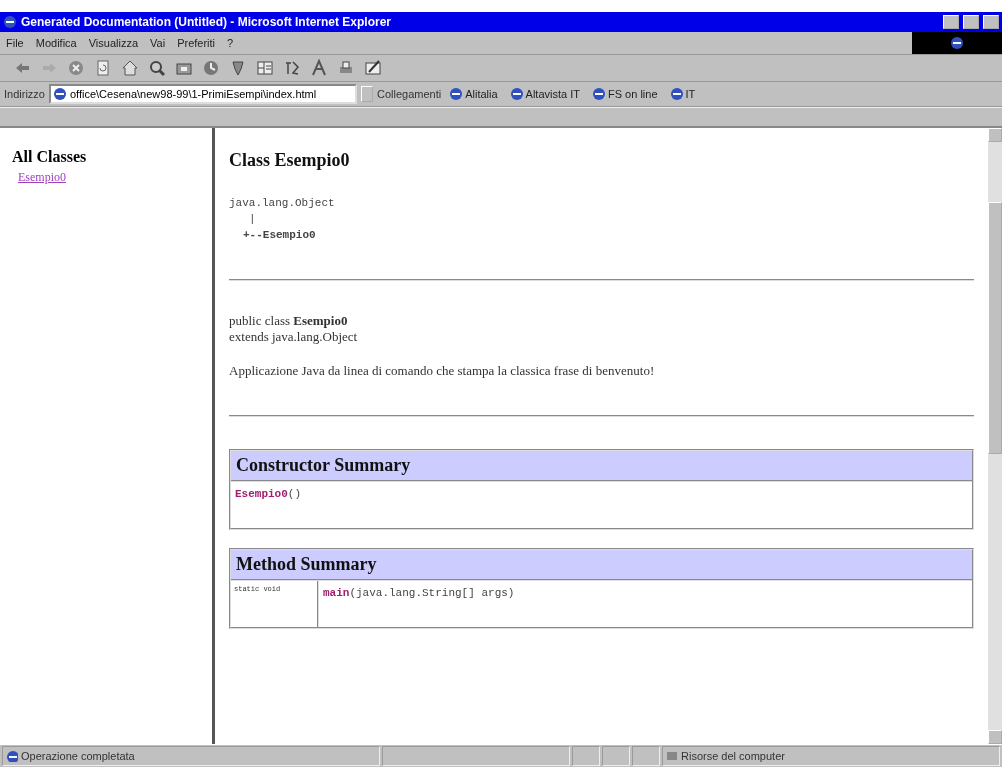  I want to click on table-header: Method Summary, so click(601, 565).